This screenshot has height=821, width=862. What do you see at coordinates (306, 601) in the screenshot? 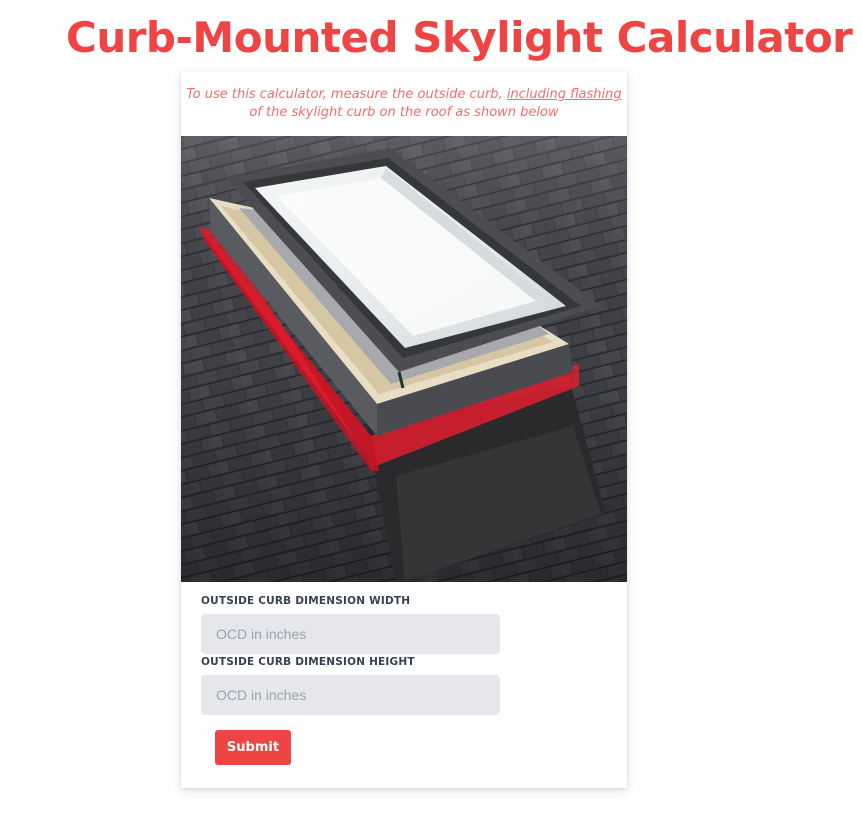
I see `width-label: OUTSIDE CURB DIMENSION WIDTH` at bounding box center [306, 601].